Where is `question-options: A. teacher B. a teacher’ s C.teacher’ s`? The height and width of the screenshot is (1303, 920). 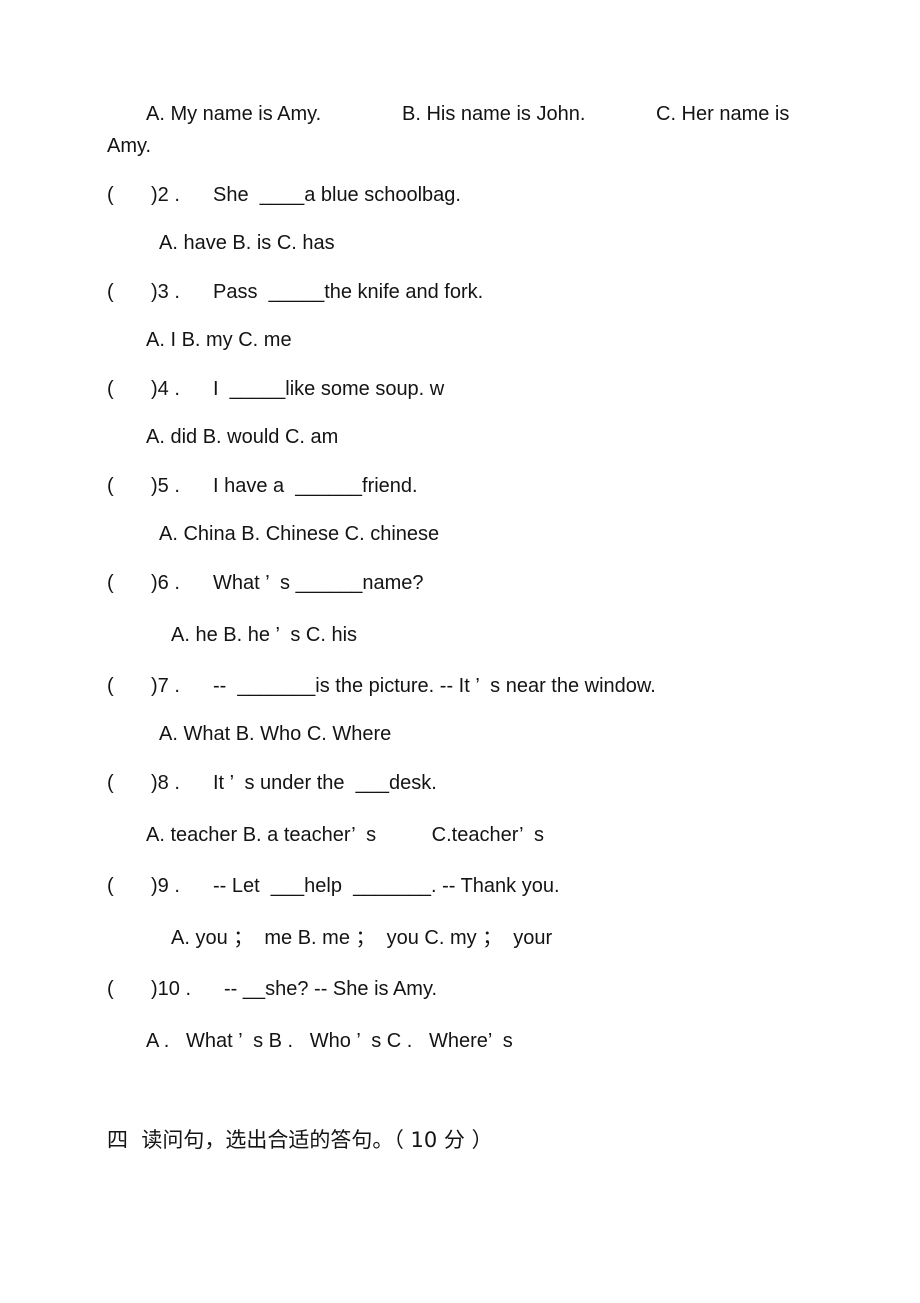 question-options: A. teacher B. a teacher’ s C.teacher’ s is located at coordinates (345, 835).